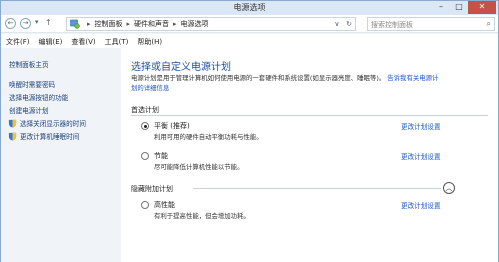  I want to click on sidebar-item-sleep-time: 更改计算机睡眠时间, so click(44, 136).